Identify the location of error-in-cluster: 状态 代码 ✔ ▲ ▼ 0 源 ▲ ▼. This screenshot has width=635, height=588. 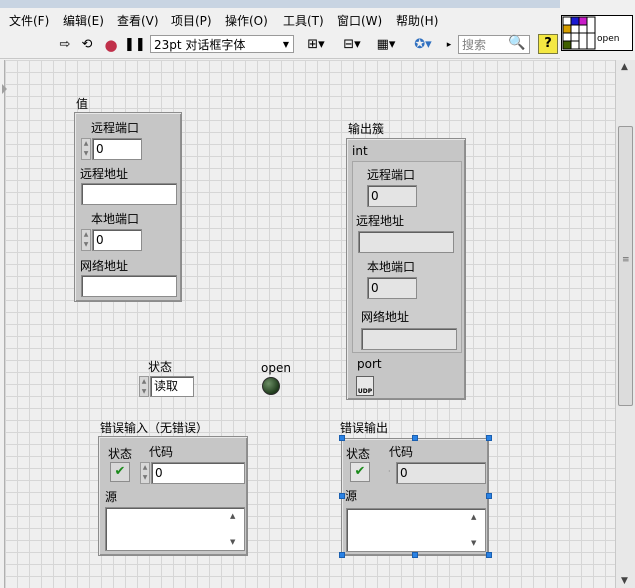
(173, 496).